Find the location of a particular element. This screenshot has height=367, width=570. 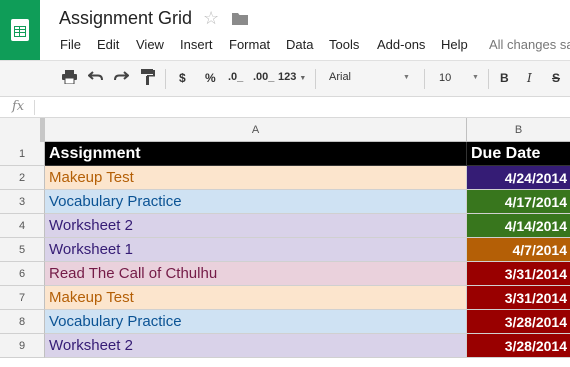

row-number: 3 is located at coordinates (22, 202).